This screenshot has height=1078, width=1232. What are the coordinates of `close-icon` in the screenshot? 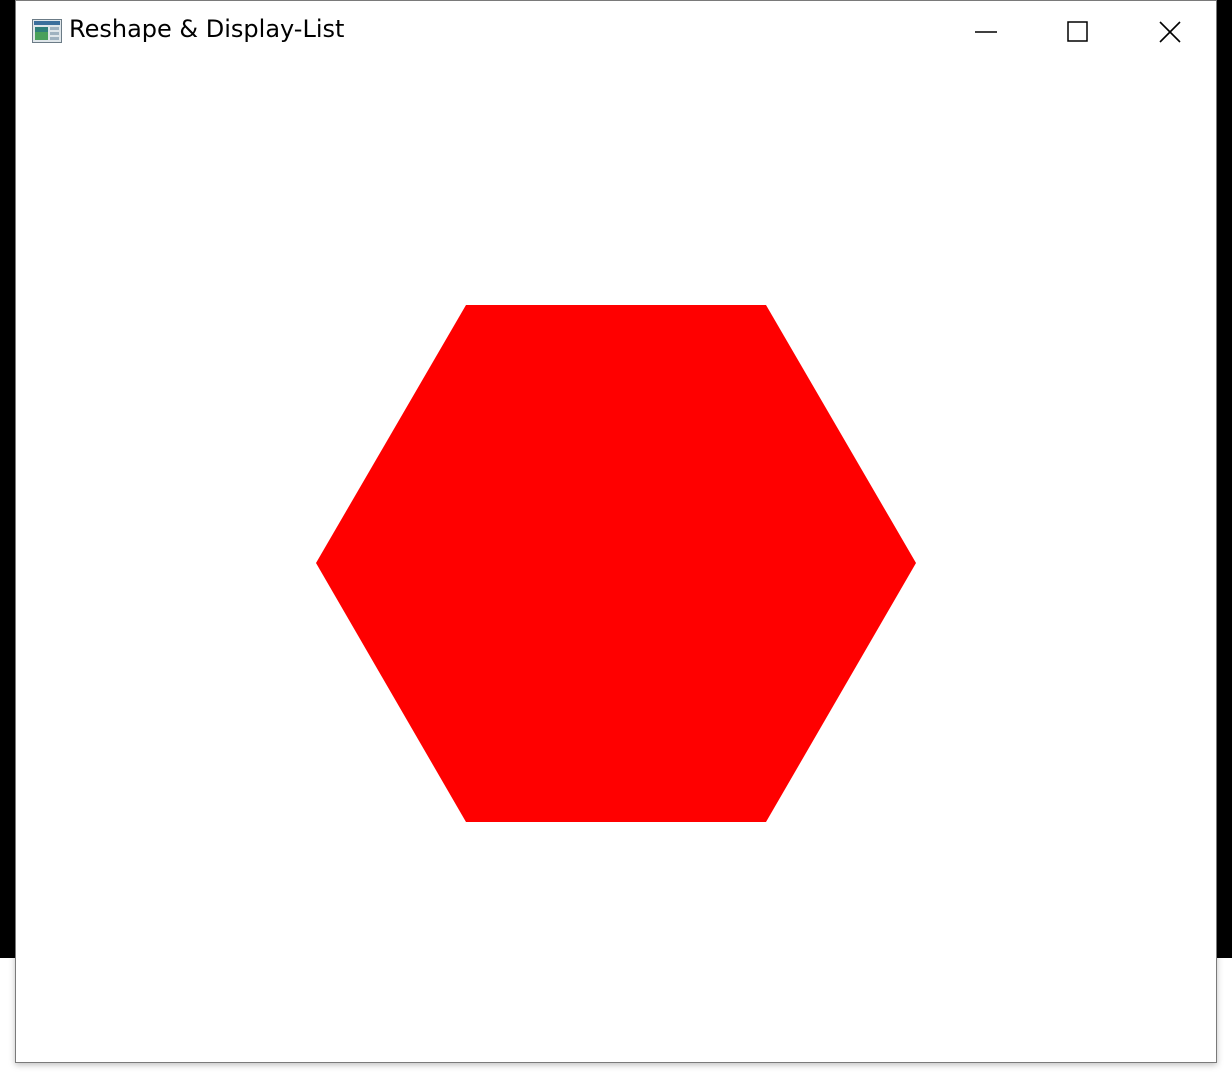 It's located at (1170, 32).